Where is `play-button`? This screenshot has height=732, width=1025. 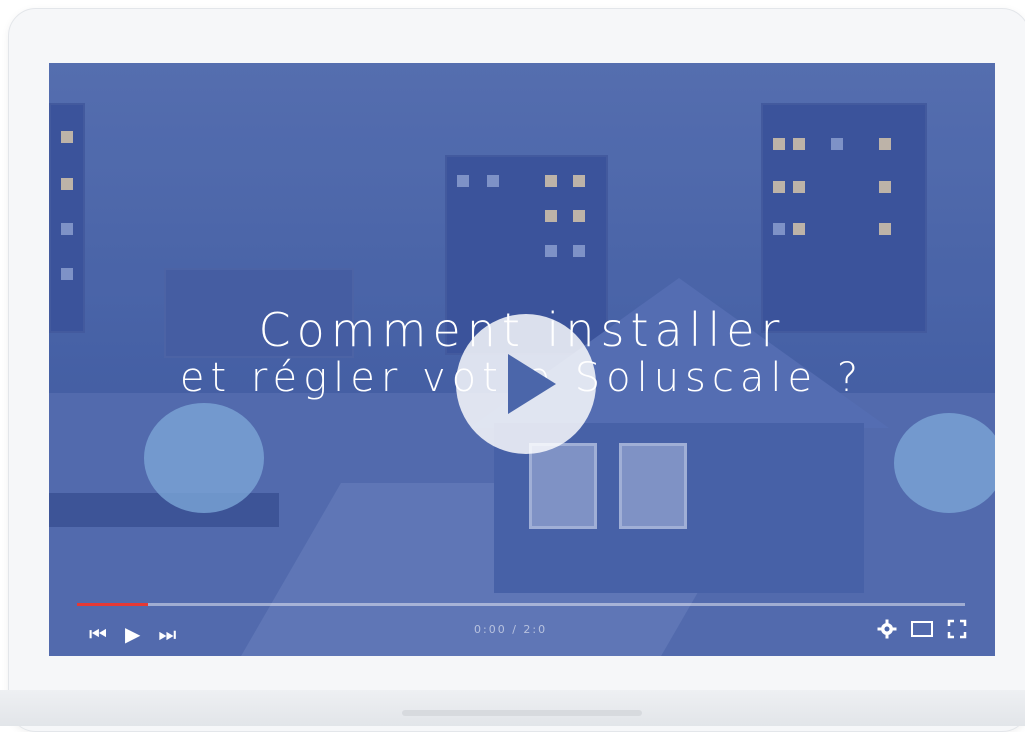
play-button is located at coordinates (526, 384).